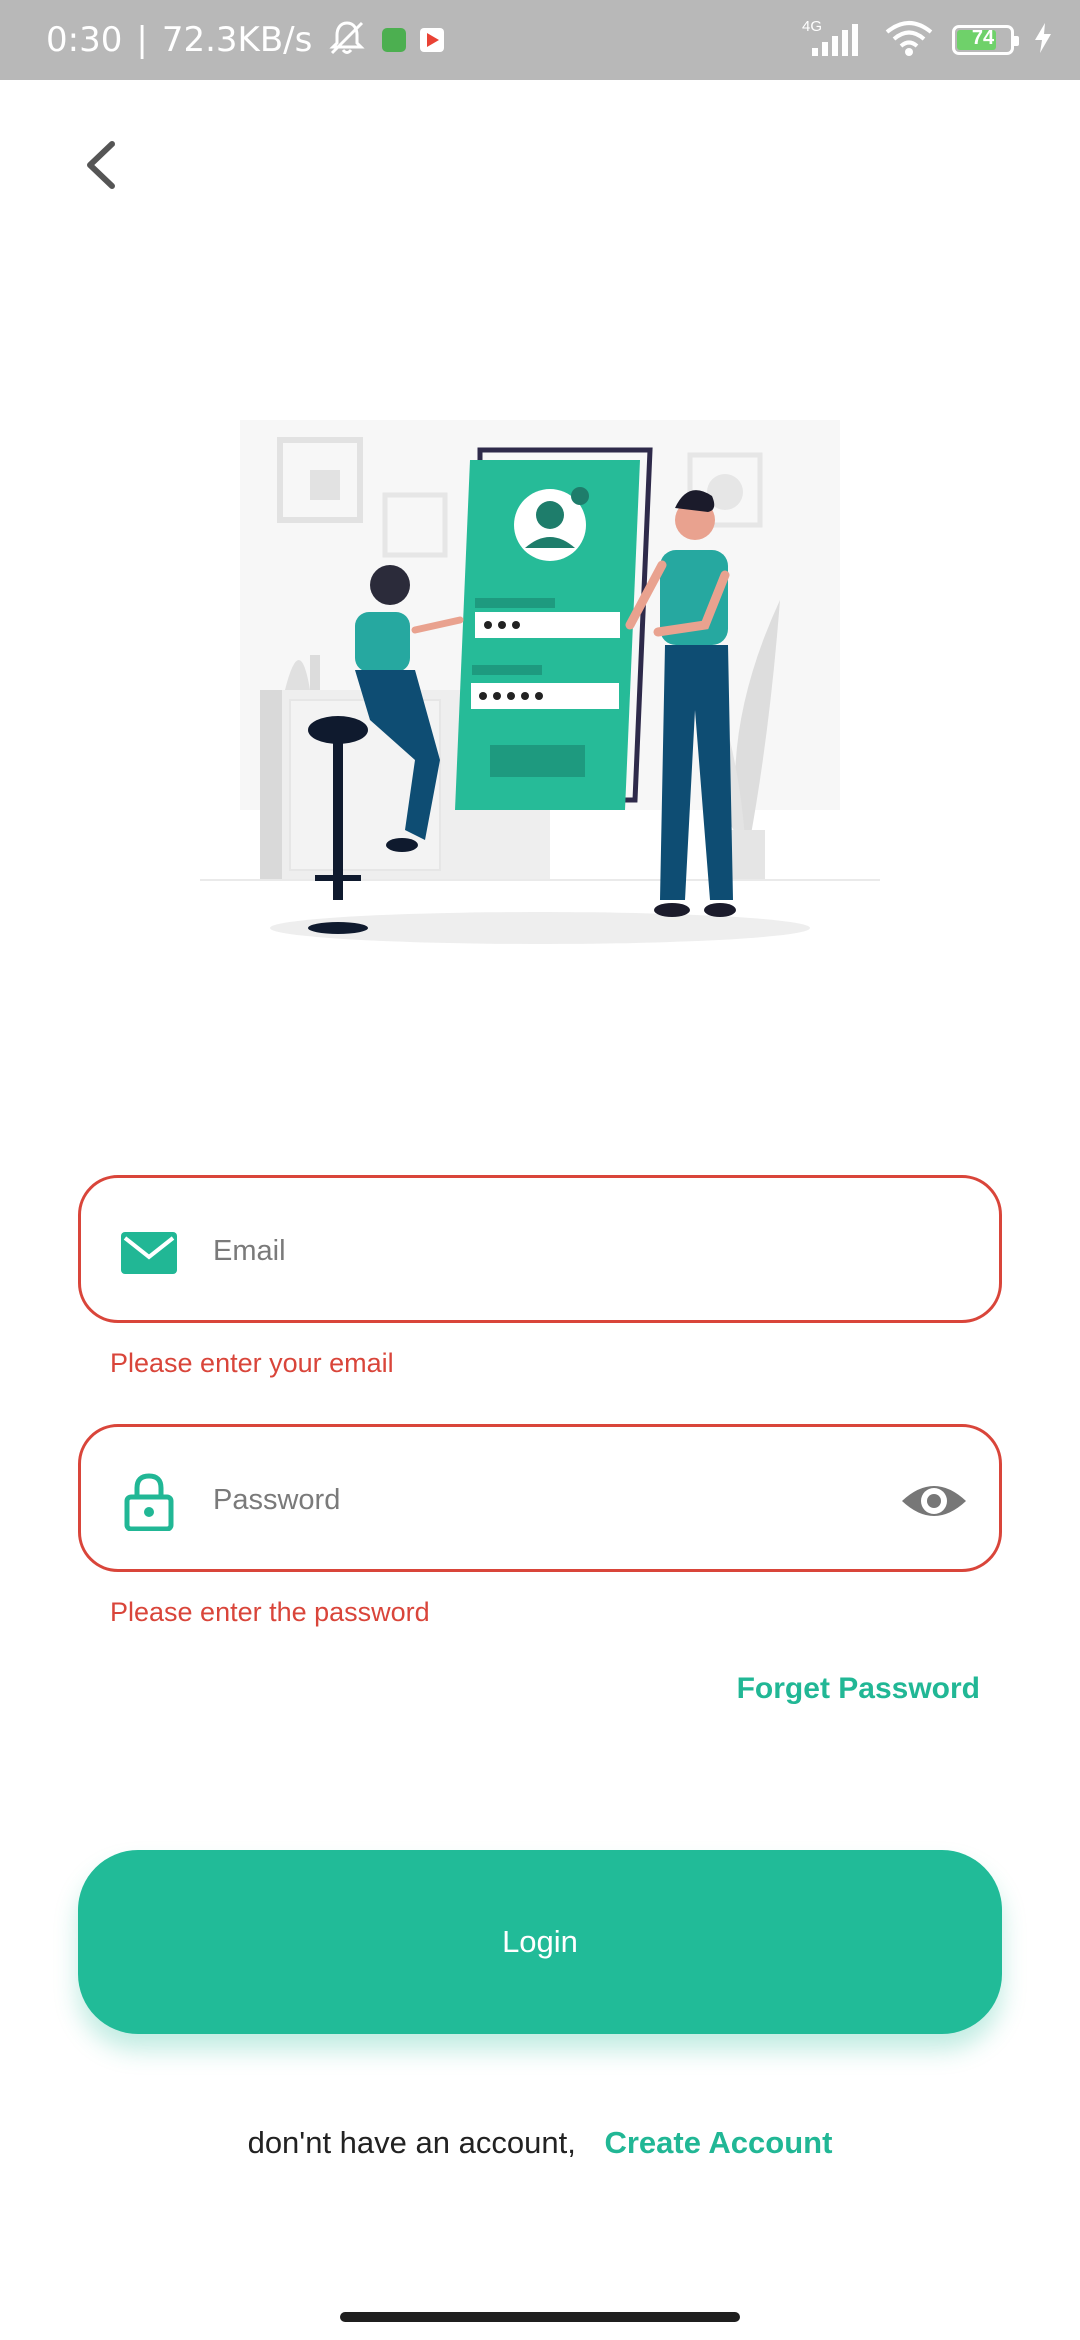 This screenshot has height=2340, width=1080. Describe the element at coordinates (237, 40) in the screenshot. I see `status-speed: 72.3KB/s` at that location.